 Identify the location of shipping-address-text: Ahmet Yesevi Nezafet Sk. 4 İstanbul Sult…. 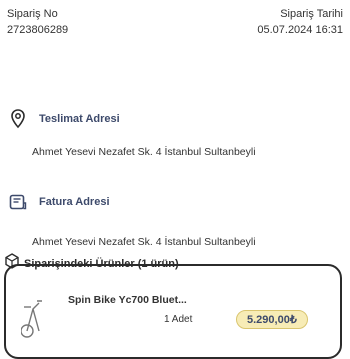
(144, 152).